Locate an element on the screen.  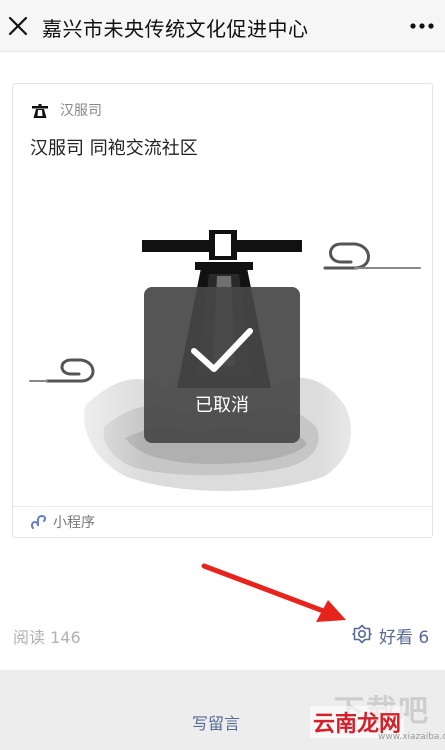
card-title: 汉服司 同袍交流社区 is located at coordinates (114, 148).